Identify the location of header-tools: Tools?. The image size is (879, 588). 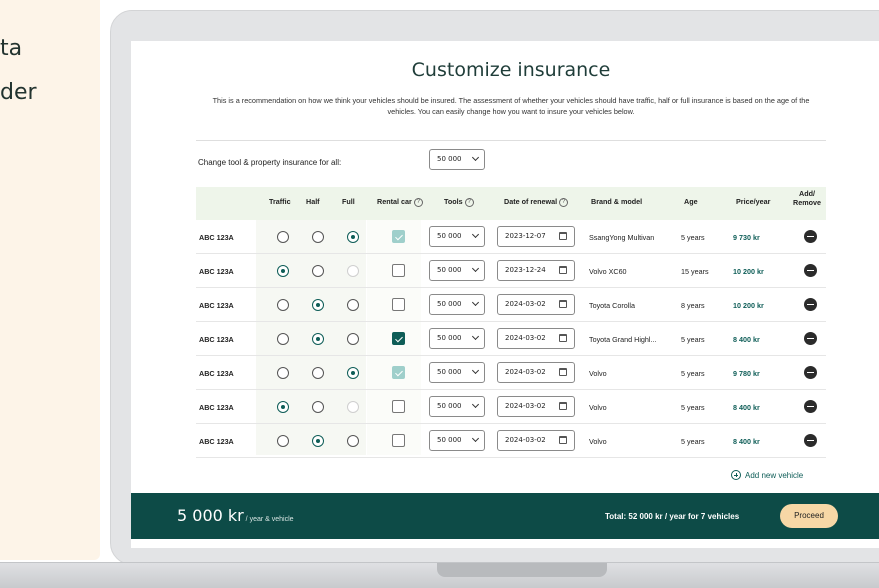
(459, 202).